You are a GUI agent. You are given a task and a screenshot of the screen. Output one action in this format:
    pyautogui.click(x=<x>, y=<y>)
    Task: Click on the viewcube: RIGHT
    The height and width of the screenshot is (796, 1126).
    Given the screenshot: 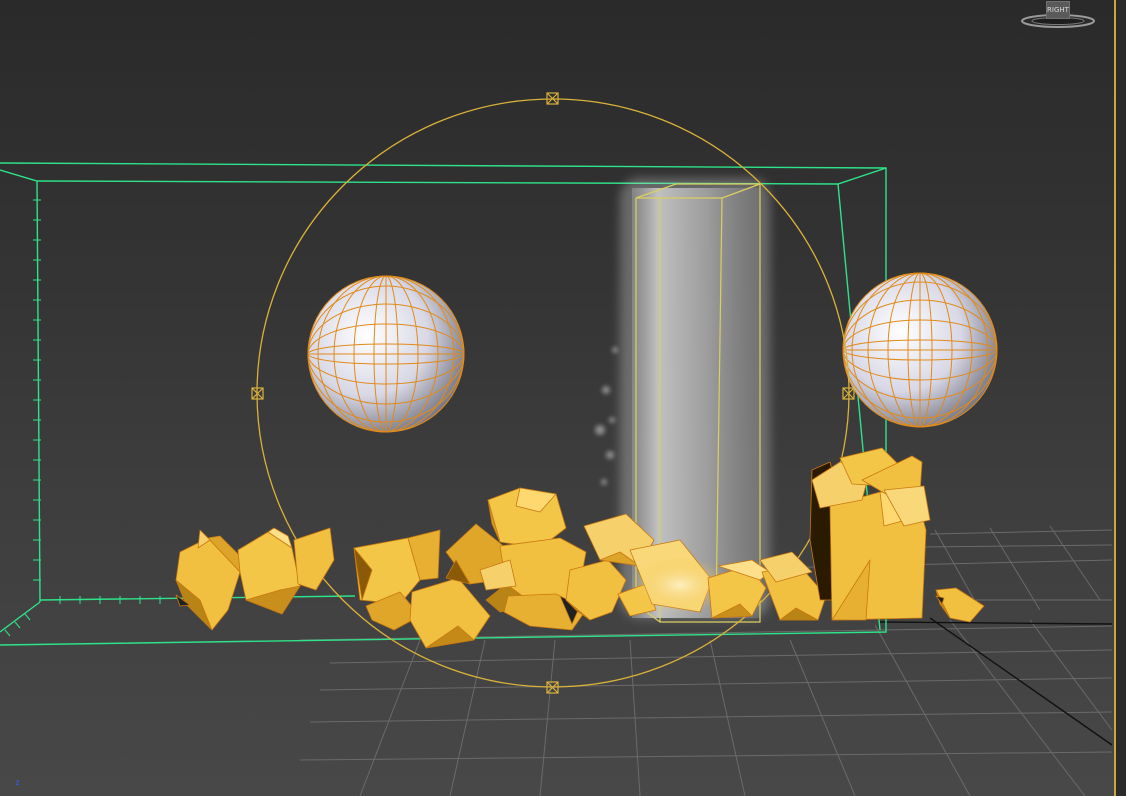 What is the action you would take?
    pyautogui.click(x=1058, y=15)
    